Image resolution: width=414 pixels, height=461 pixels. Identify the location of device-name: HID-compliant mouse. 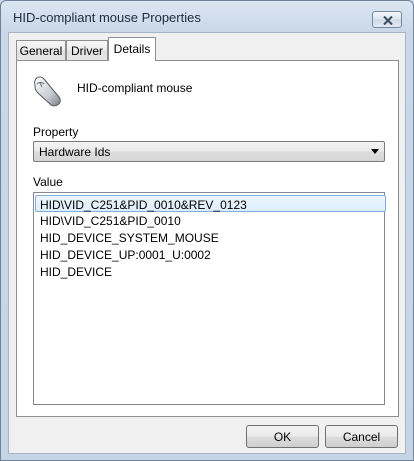
(135, 88).